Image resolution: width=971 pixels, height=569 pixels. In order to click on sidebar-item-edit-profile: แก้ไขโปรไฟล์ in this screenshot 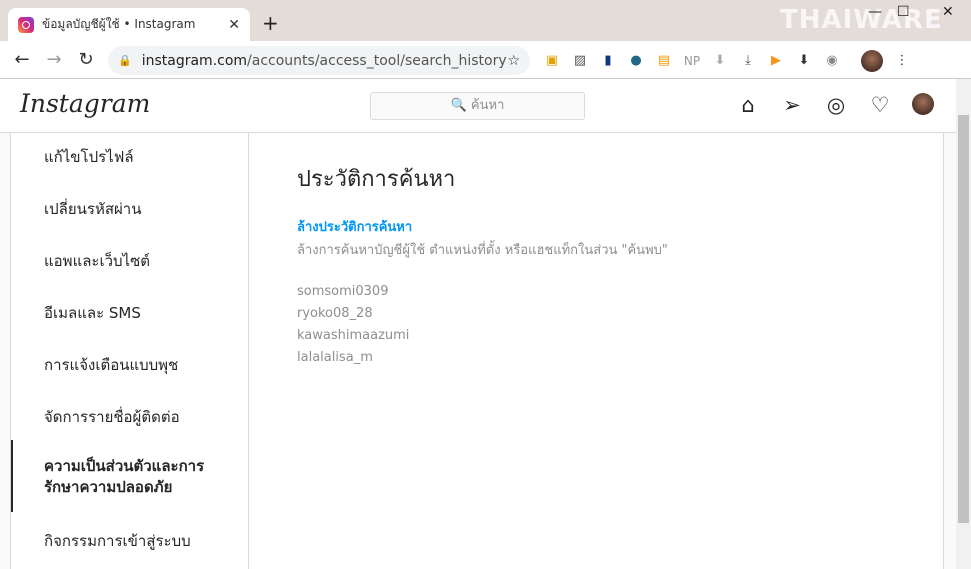, I will do `click(129, 157)`.